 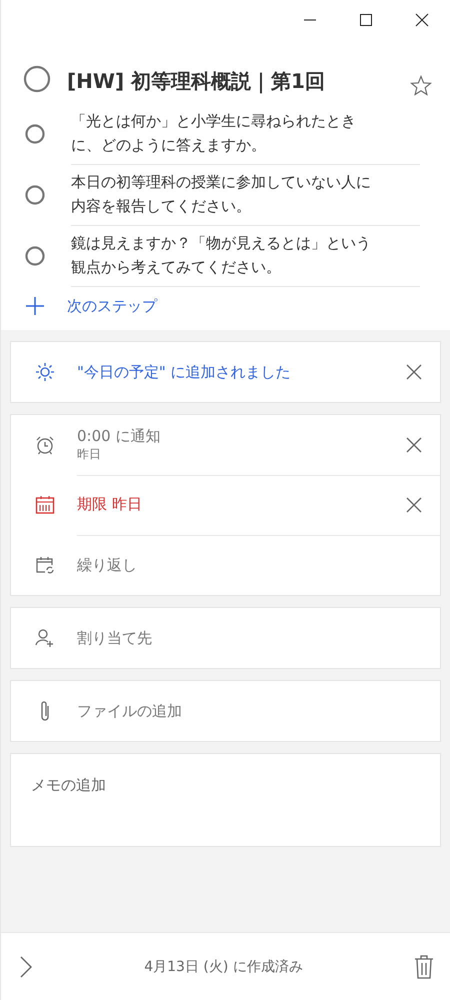 I want to click on star-button, so click(x=421, y=86).